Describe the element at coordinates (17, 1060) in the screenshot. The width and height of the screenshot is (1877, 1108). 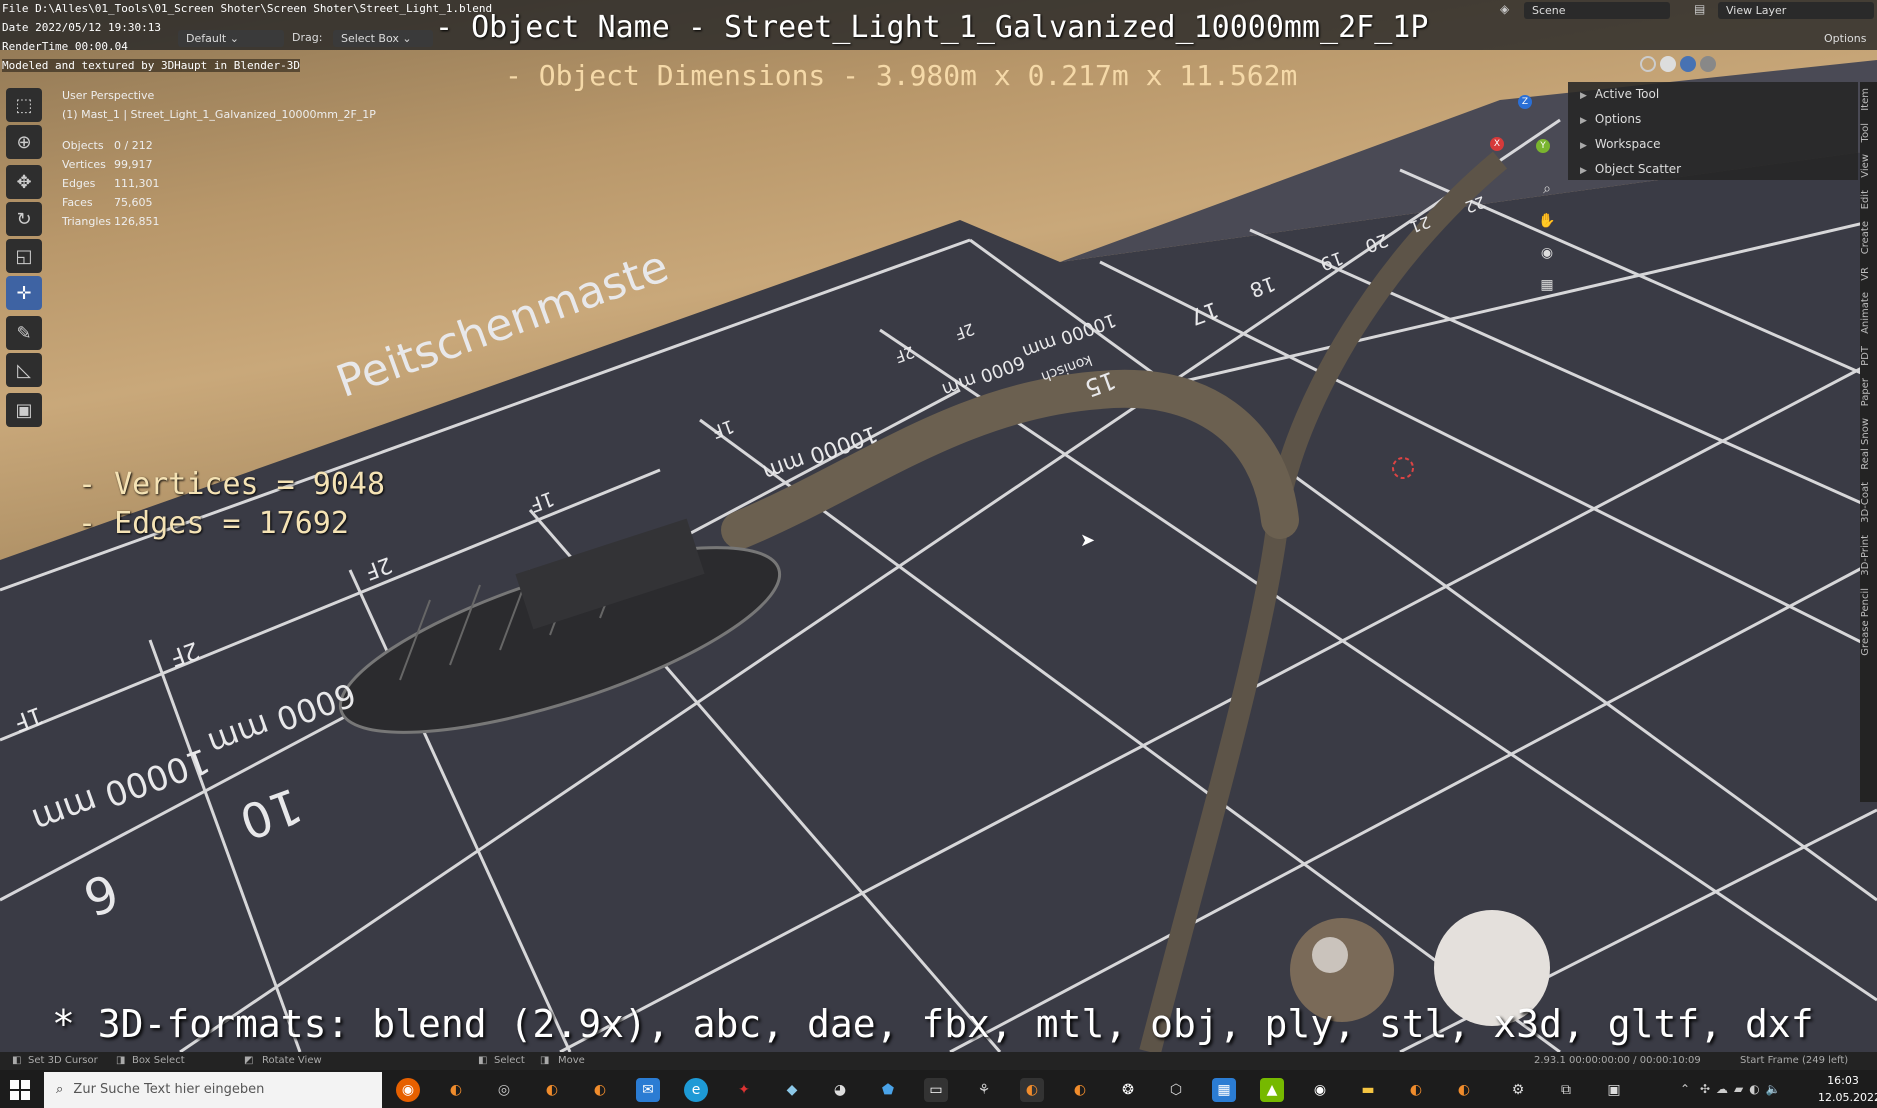
I see `mouse-left-icon: ◧` at that location.